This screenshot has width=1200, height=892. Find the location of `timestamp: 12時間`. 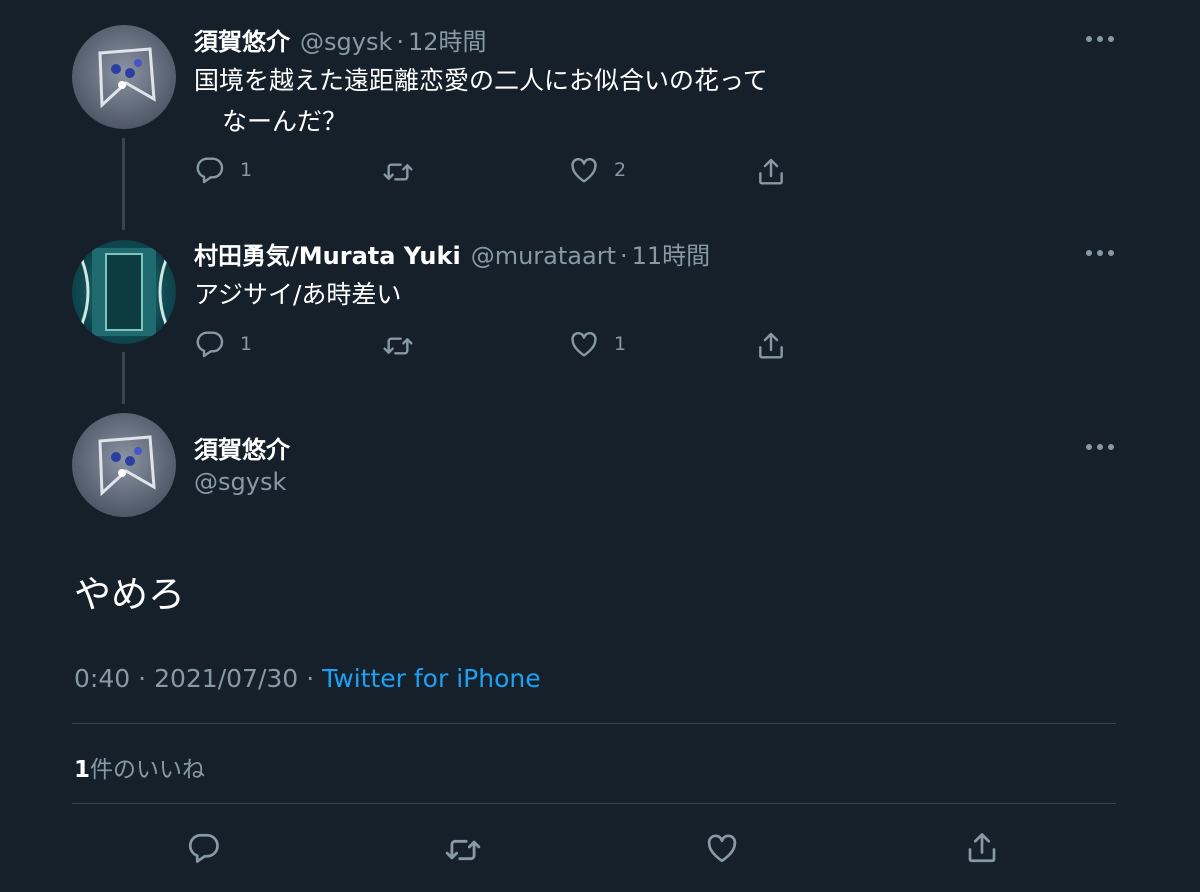

timestamp: 12時間 is located at coordinates (447, 39).